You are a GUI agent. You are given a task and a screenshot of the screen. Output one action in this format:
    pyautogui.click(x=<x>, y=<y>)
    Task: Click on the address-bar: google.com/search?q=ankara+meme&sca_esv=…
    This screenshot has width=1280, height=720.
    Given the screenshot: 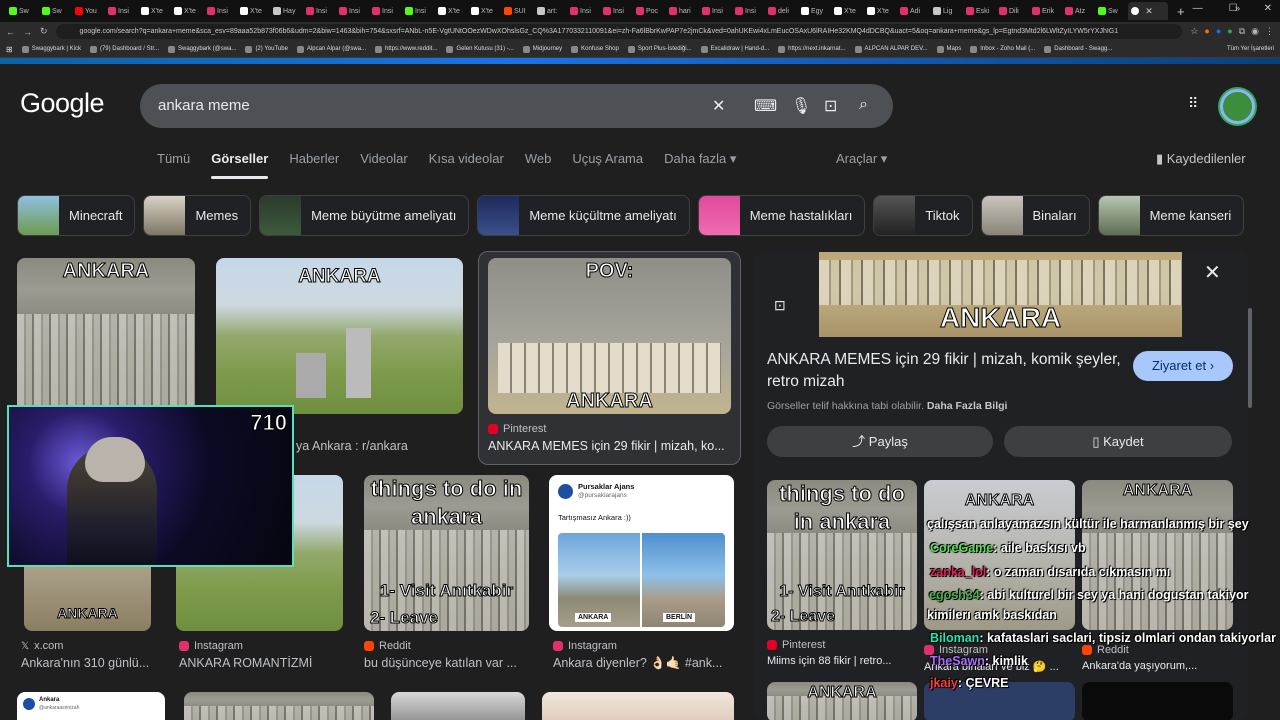 What is the action you would take?
    pyautogui.click(x=619, y=31)
    